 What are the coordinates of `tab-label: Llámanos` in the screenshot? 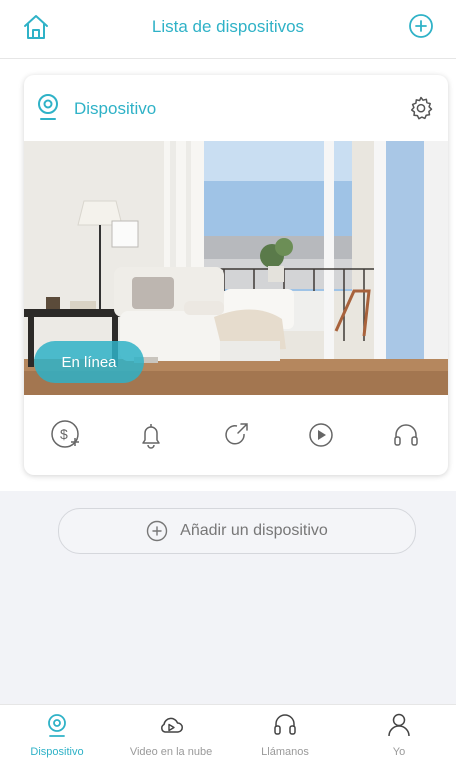 It's located at (285, 752).